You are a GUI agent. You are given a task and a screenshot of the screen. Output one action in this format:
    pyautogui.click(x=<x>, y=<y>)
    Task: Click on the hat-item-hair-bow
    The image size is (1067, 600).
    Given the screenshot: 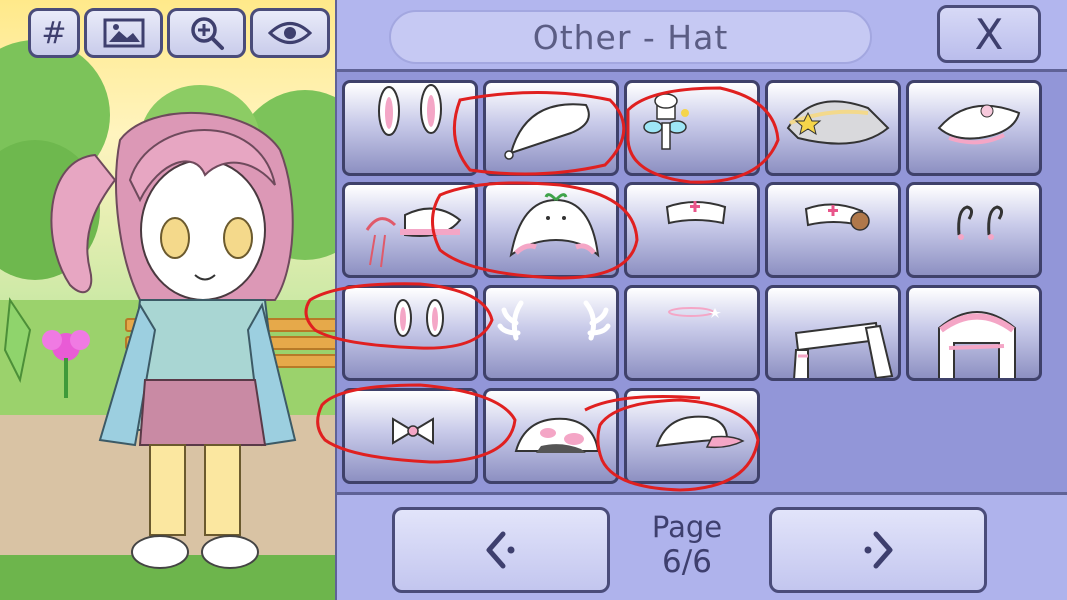 What is the action you would take?
    pyautogui.click(x=410, y=436)
    